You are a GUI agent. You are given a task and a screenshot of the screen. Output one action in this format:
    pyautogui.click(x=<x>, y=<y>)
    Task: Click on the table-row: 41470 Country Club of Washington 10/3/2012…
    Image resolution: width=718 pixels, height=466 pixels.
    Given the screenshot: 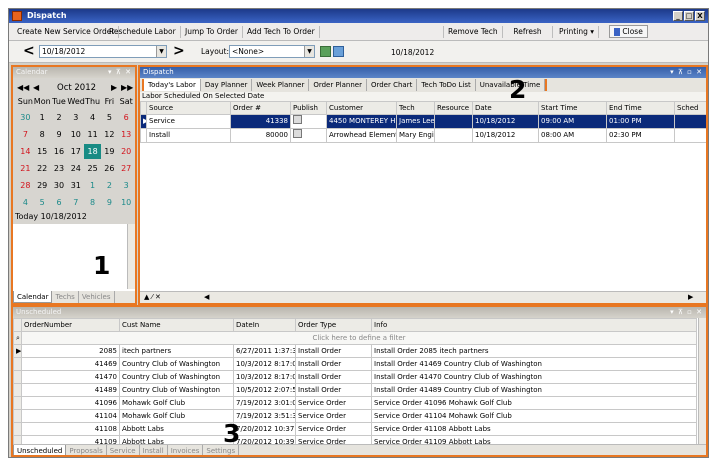 What is the action you would take?
    pyautogui.click(x=355, y=377)
    